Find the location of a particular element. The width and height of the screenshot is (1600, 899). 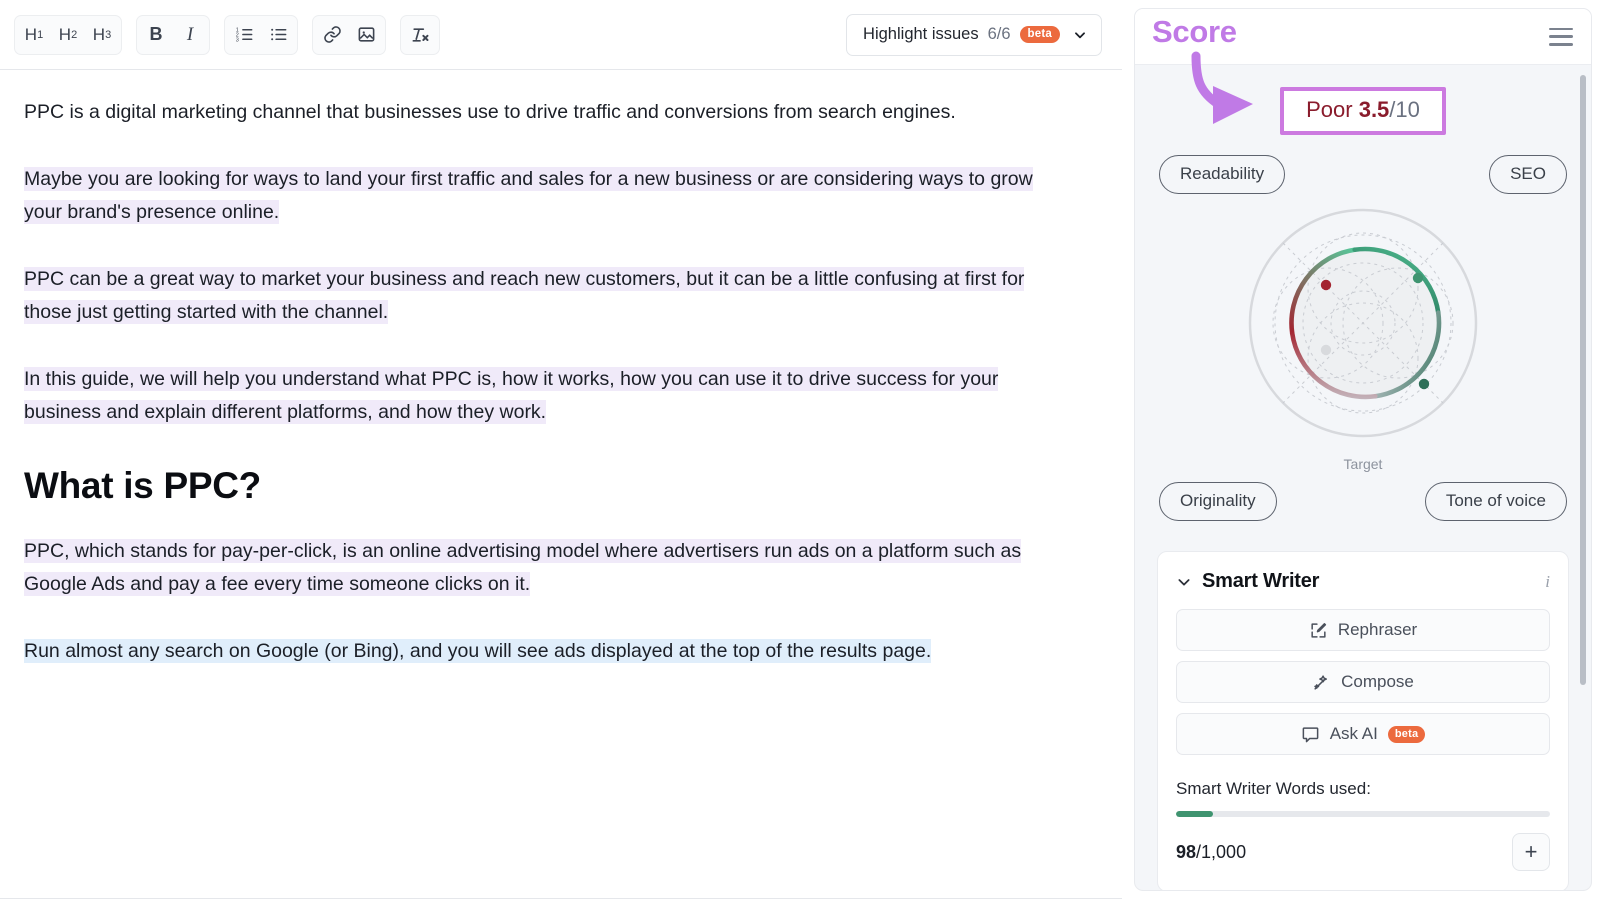

h1-label: H is located at coordinates (31, 34).